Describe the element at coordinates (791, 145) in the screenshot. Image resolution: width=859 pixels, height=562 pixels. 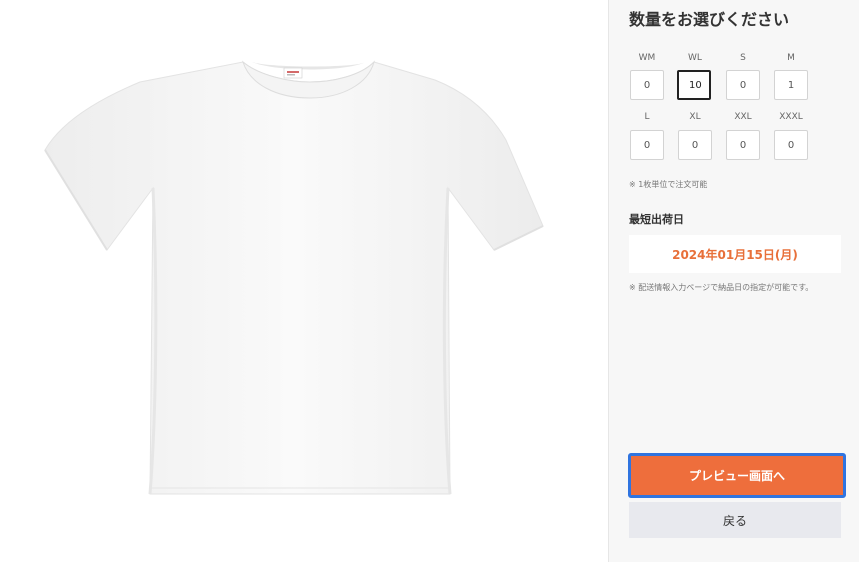
I see `quantity-input-xxxl` at that location.